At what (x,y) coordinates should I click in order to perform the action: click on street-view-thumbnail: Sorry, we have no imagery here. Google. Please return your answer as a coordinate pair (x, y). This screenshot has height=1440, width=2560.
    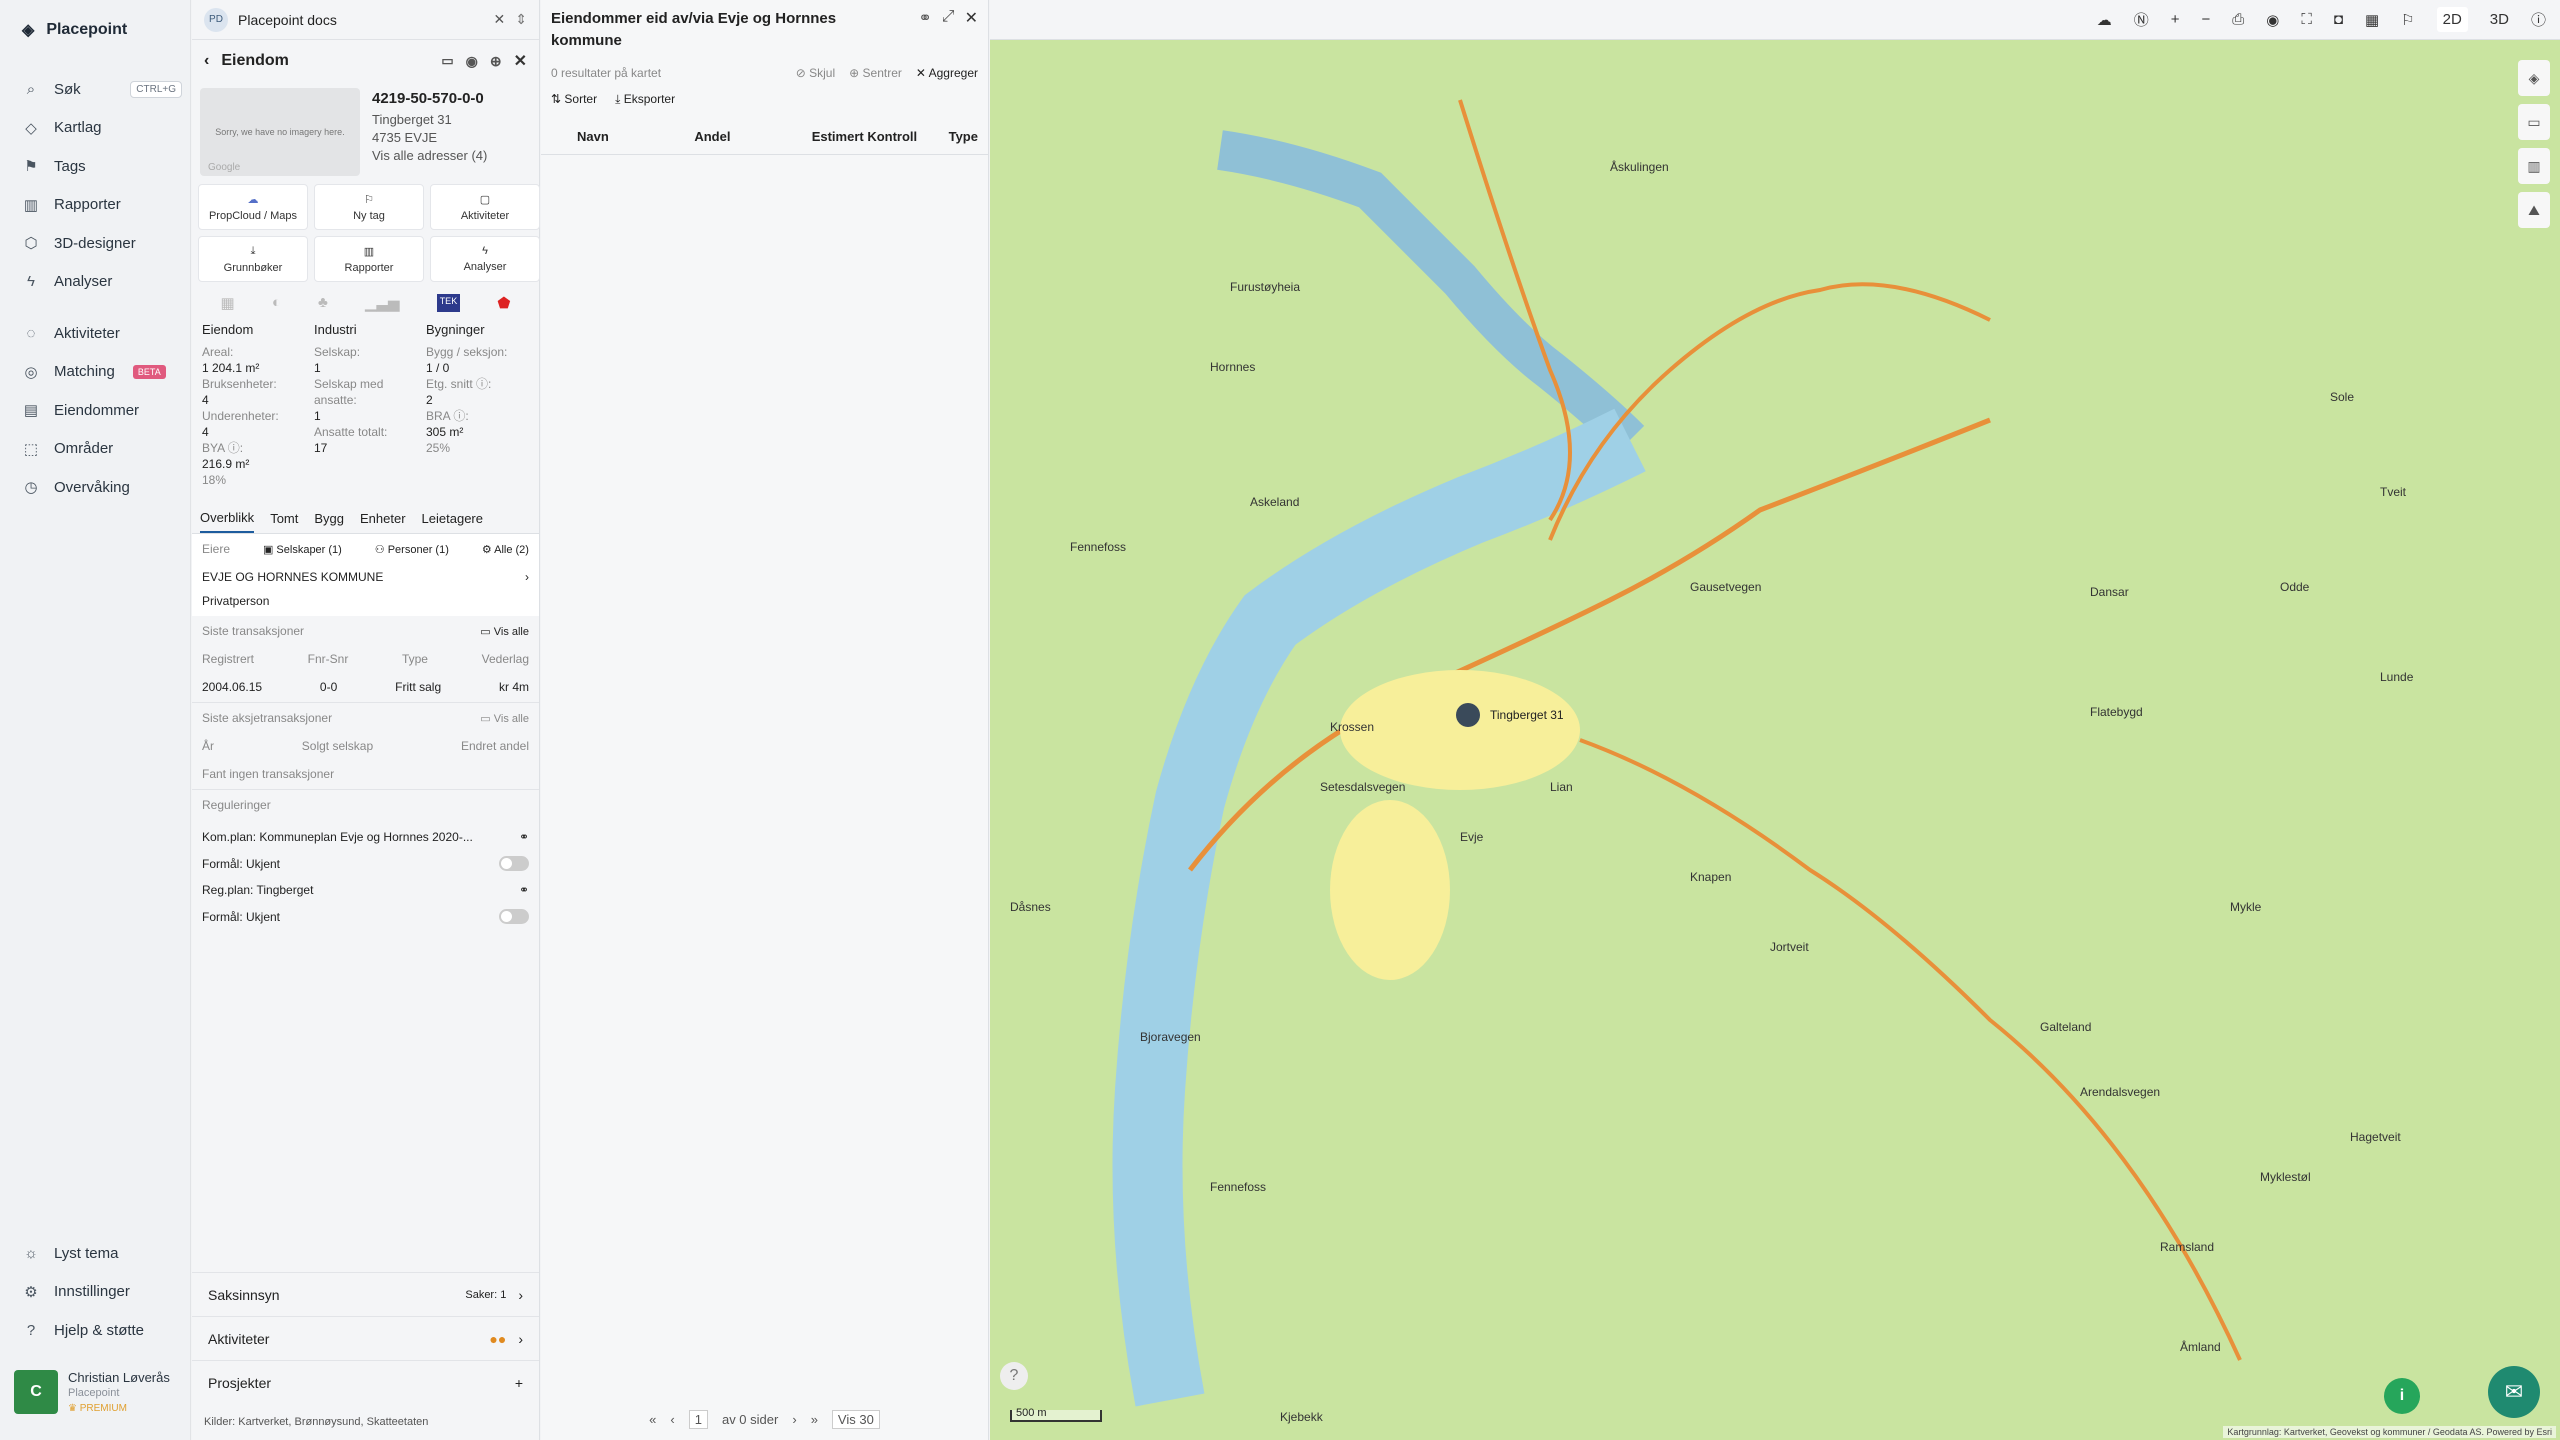
    Looking at the image, I should click on (280, 132).